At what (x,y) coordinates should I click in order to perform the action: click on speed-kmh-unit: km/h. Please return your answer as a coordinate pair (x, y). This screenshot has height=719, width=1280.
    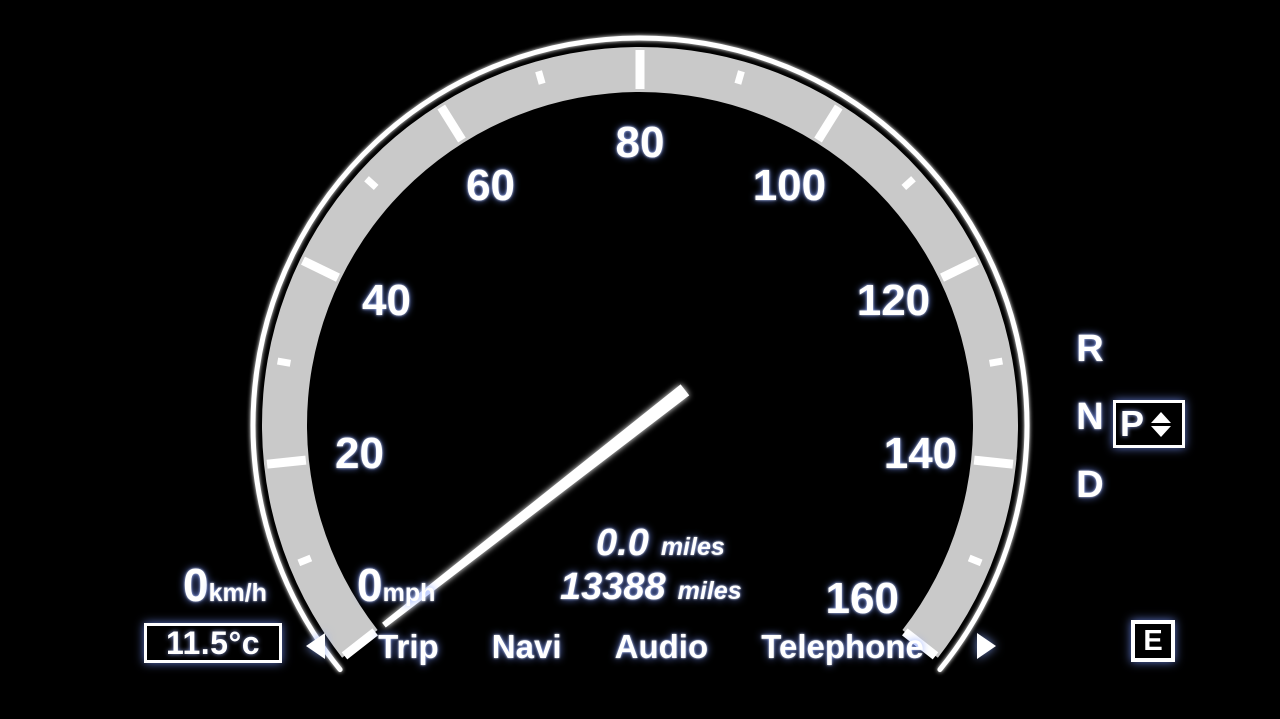
    Looking at the image, I should click on (237, 593).